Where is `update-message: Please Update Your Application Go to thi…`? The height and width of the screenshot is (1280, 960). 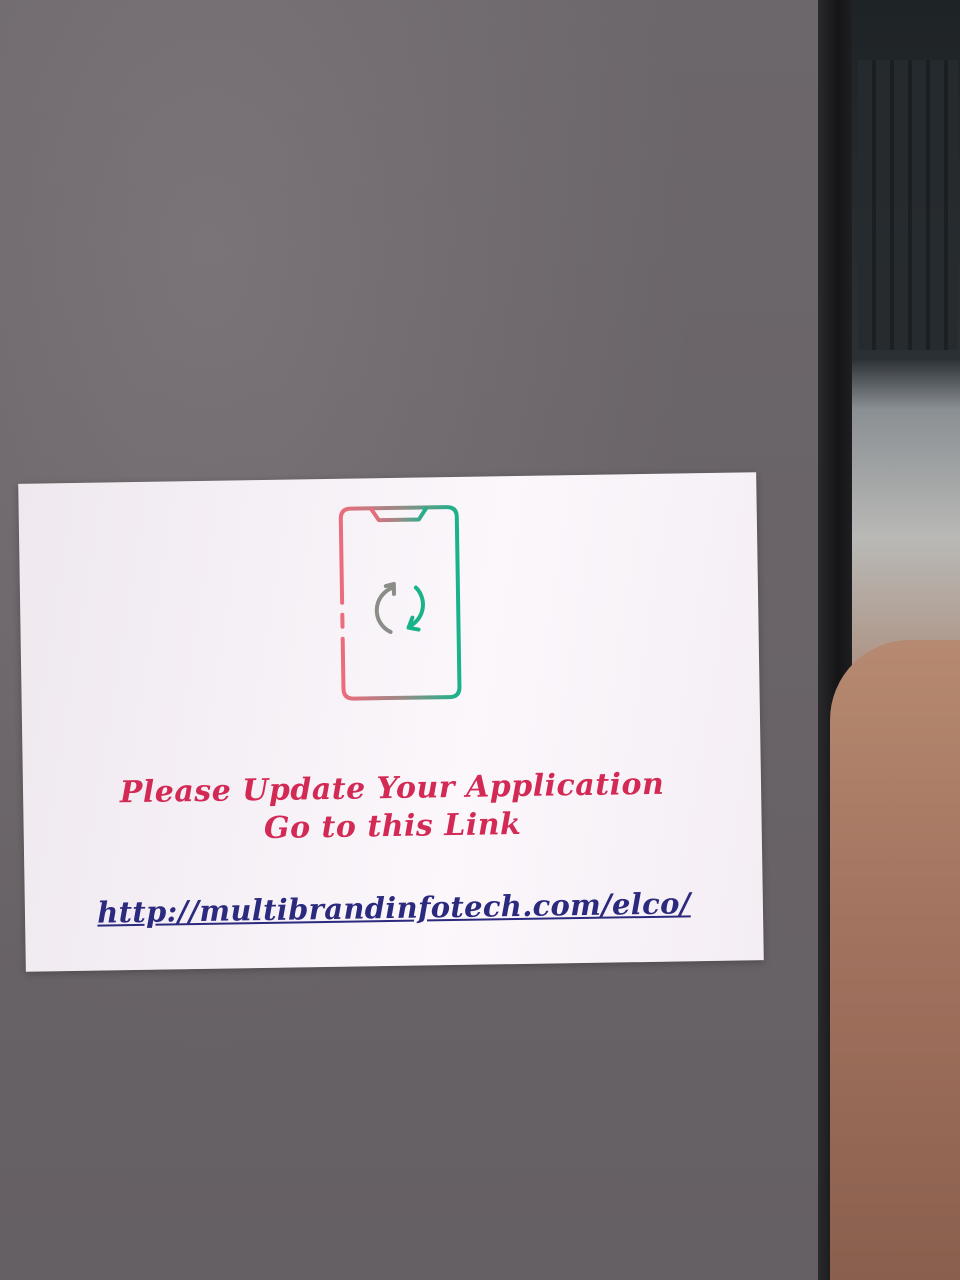 update-message: Please Update Your Application Go to thi… is located at coordinates (392, 808).